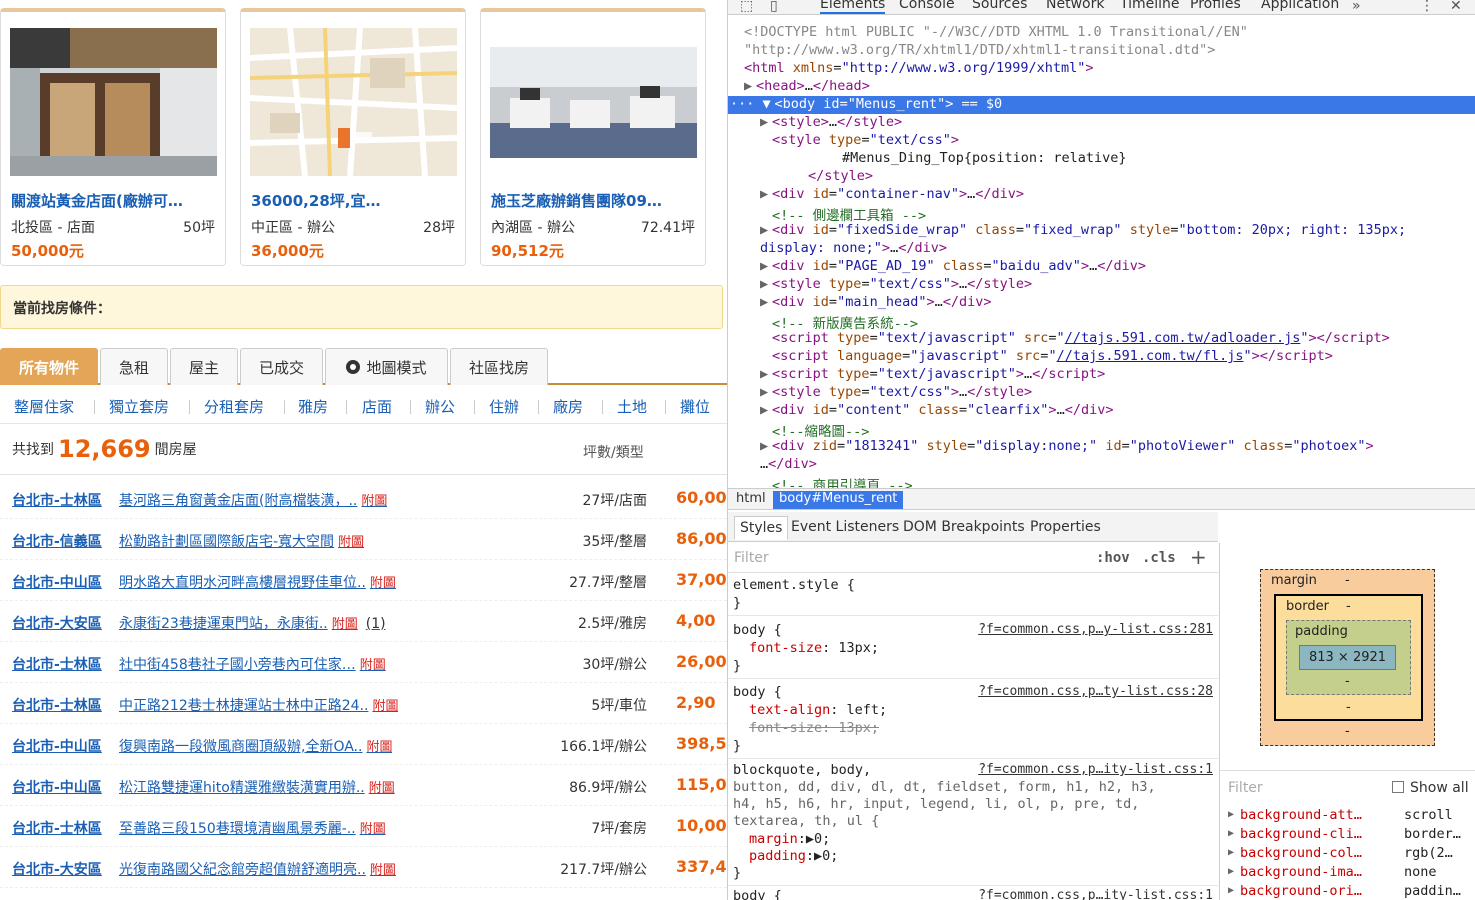 This screenshot has height=900, width=1475. What do you see at coordinates (593, 102) in the screenshot?
I see `card-photo-office` at bounding box center [593, 102].